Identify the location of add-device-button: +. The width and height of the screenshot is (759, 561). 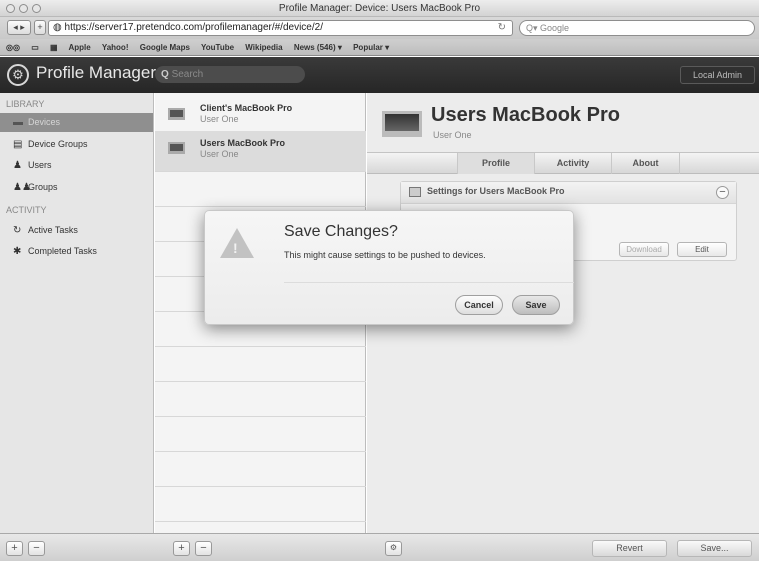
(181, 548).